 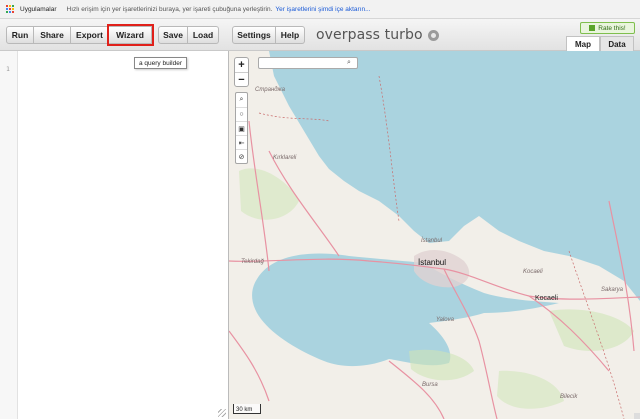 What do you see at coordinates (612, 290) in the screenshot?
I see `map-label-sakarya: Sakarya` at bounding box center [612, 290].